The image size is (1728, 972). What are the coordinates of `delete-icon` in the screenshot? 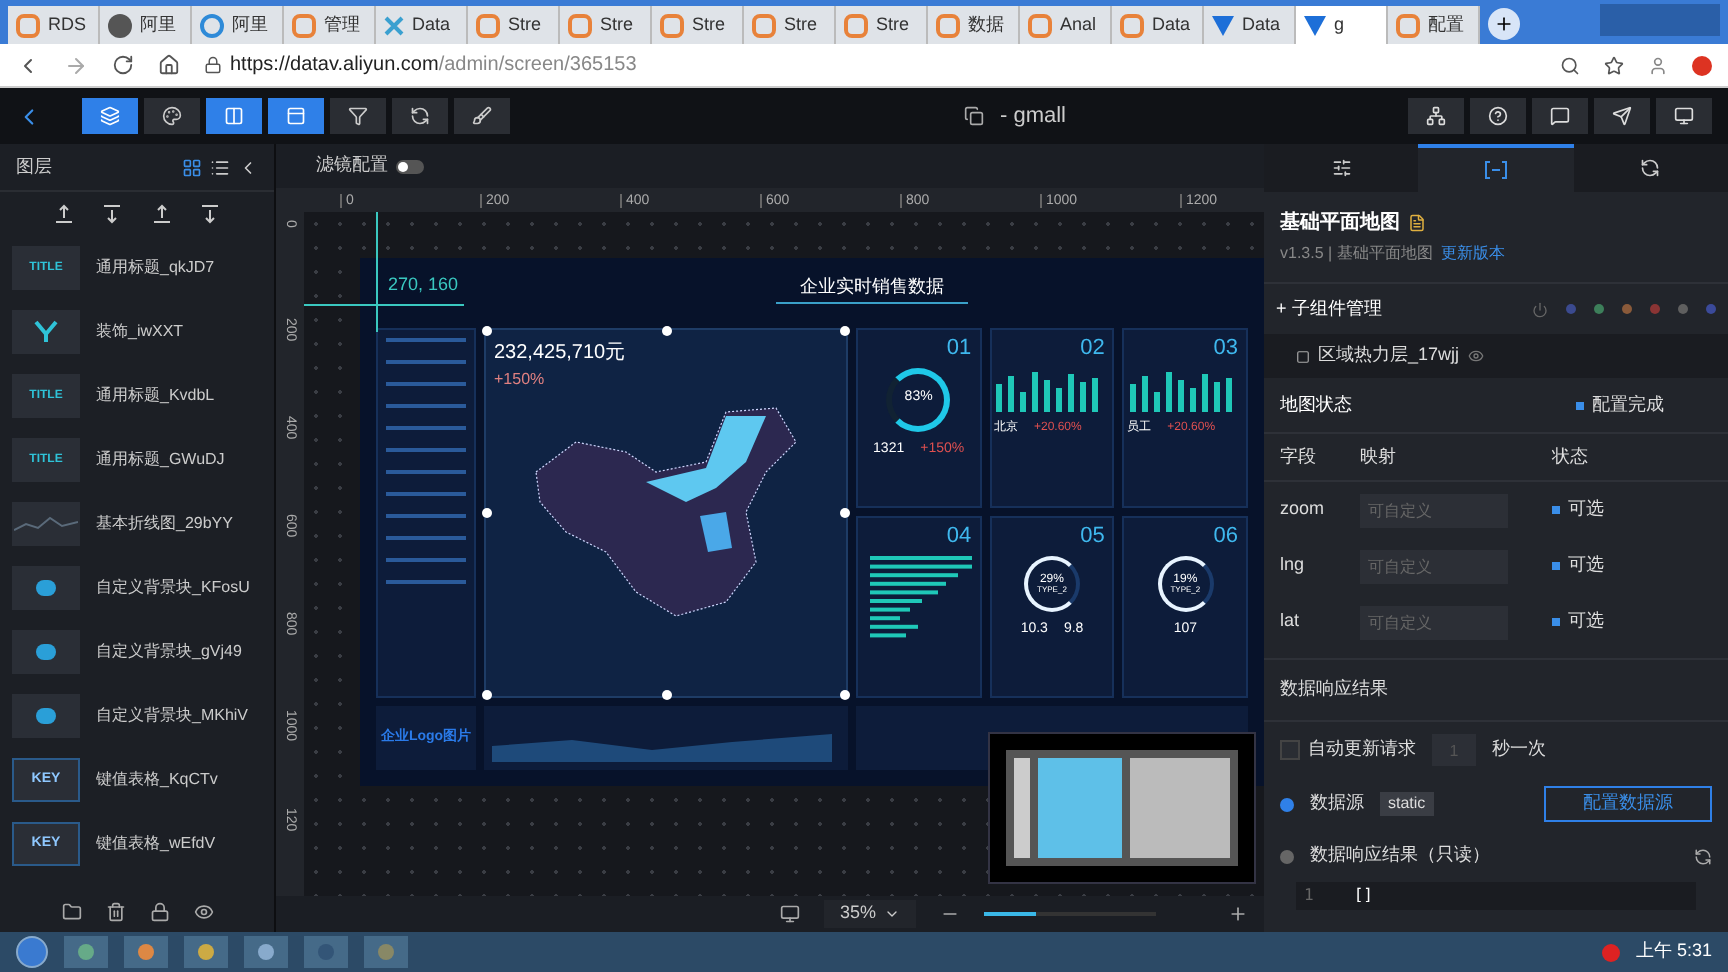 It's located at (115, 912).